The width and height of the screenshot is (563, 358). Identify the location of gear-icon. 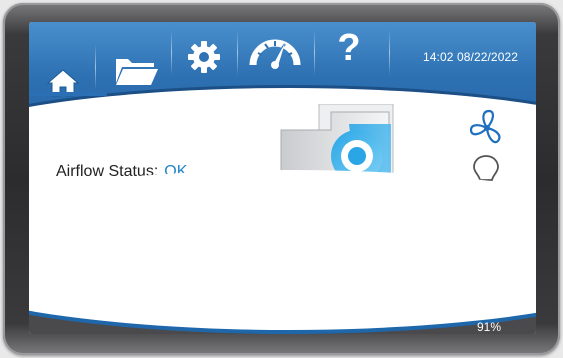
(204, 57).